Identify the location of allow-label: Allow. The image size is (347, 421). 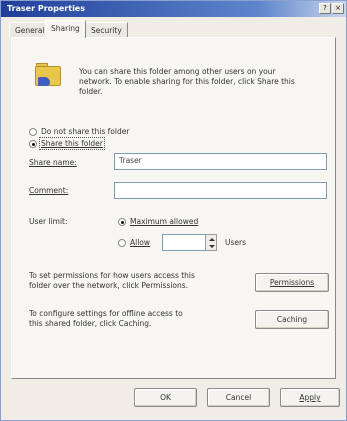
(140, 242).